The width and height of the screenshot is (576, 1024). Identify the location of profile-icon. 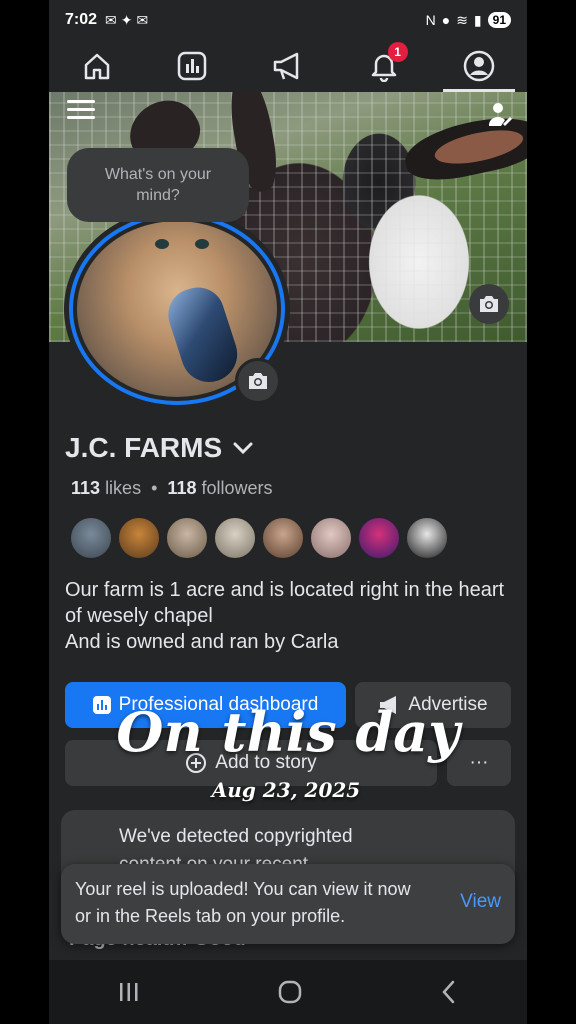
(479, 66).